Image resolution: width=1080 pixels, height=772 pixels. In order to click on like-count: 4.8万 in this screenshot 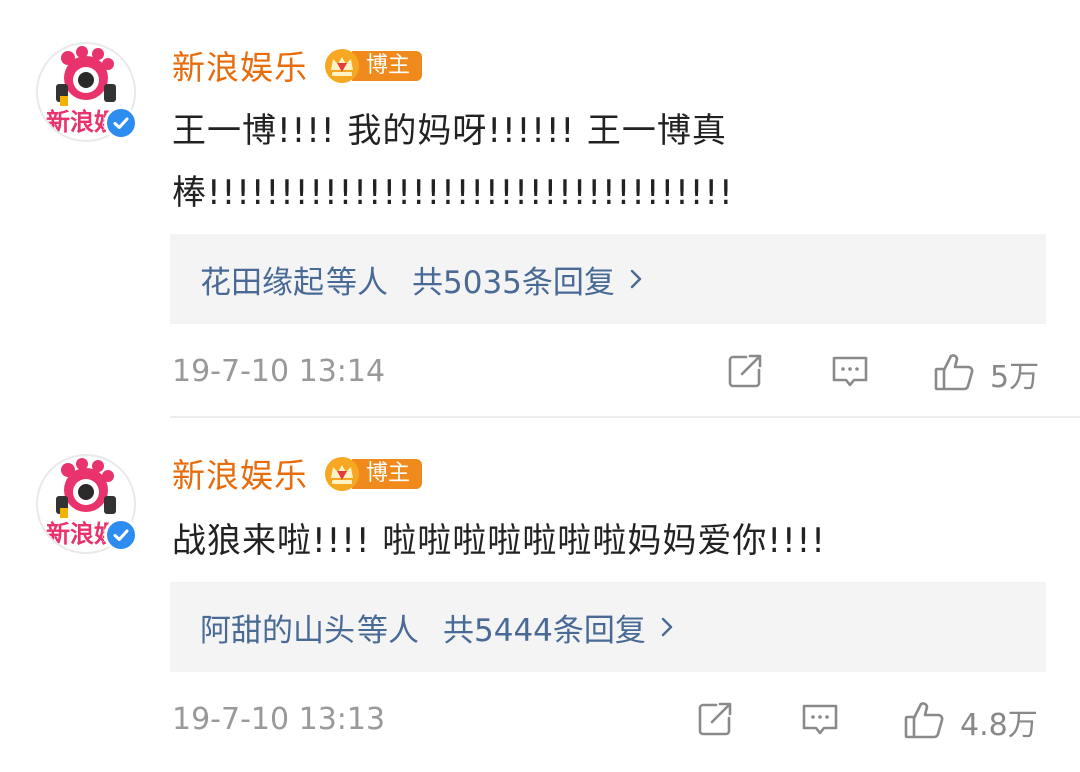, I will do `click(999, 725)`.